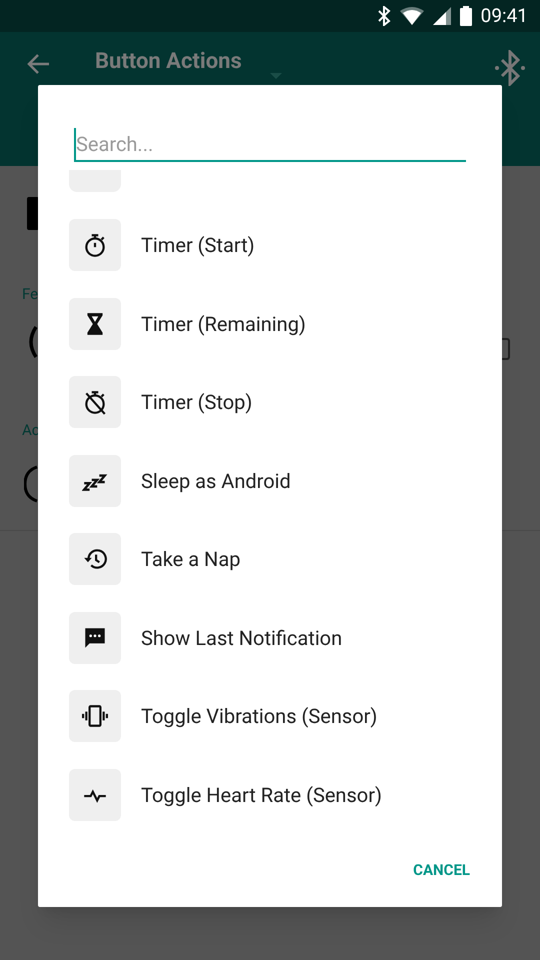  Describe the element at coordinates (285, 480) in the screenshot. I see `list-item: Sleep as Android` at that location.